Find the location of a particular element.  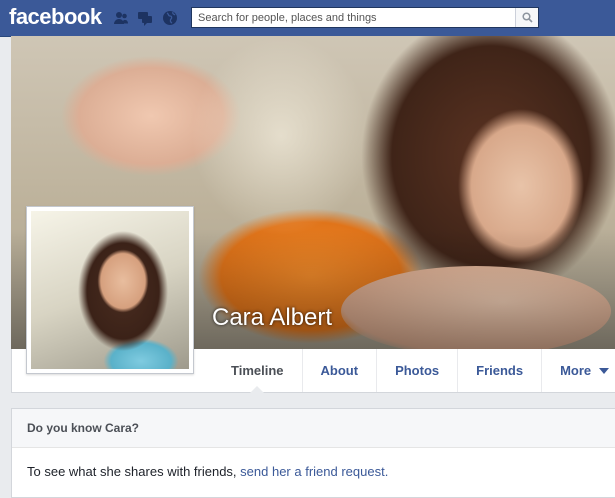

send-friend-request-link: send her a friend request. is located at coordinates (314, 471).